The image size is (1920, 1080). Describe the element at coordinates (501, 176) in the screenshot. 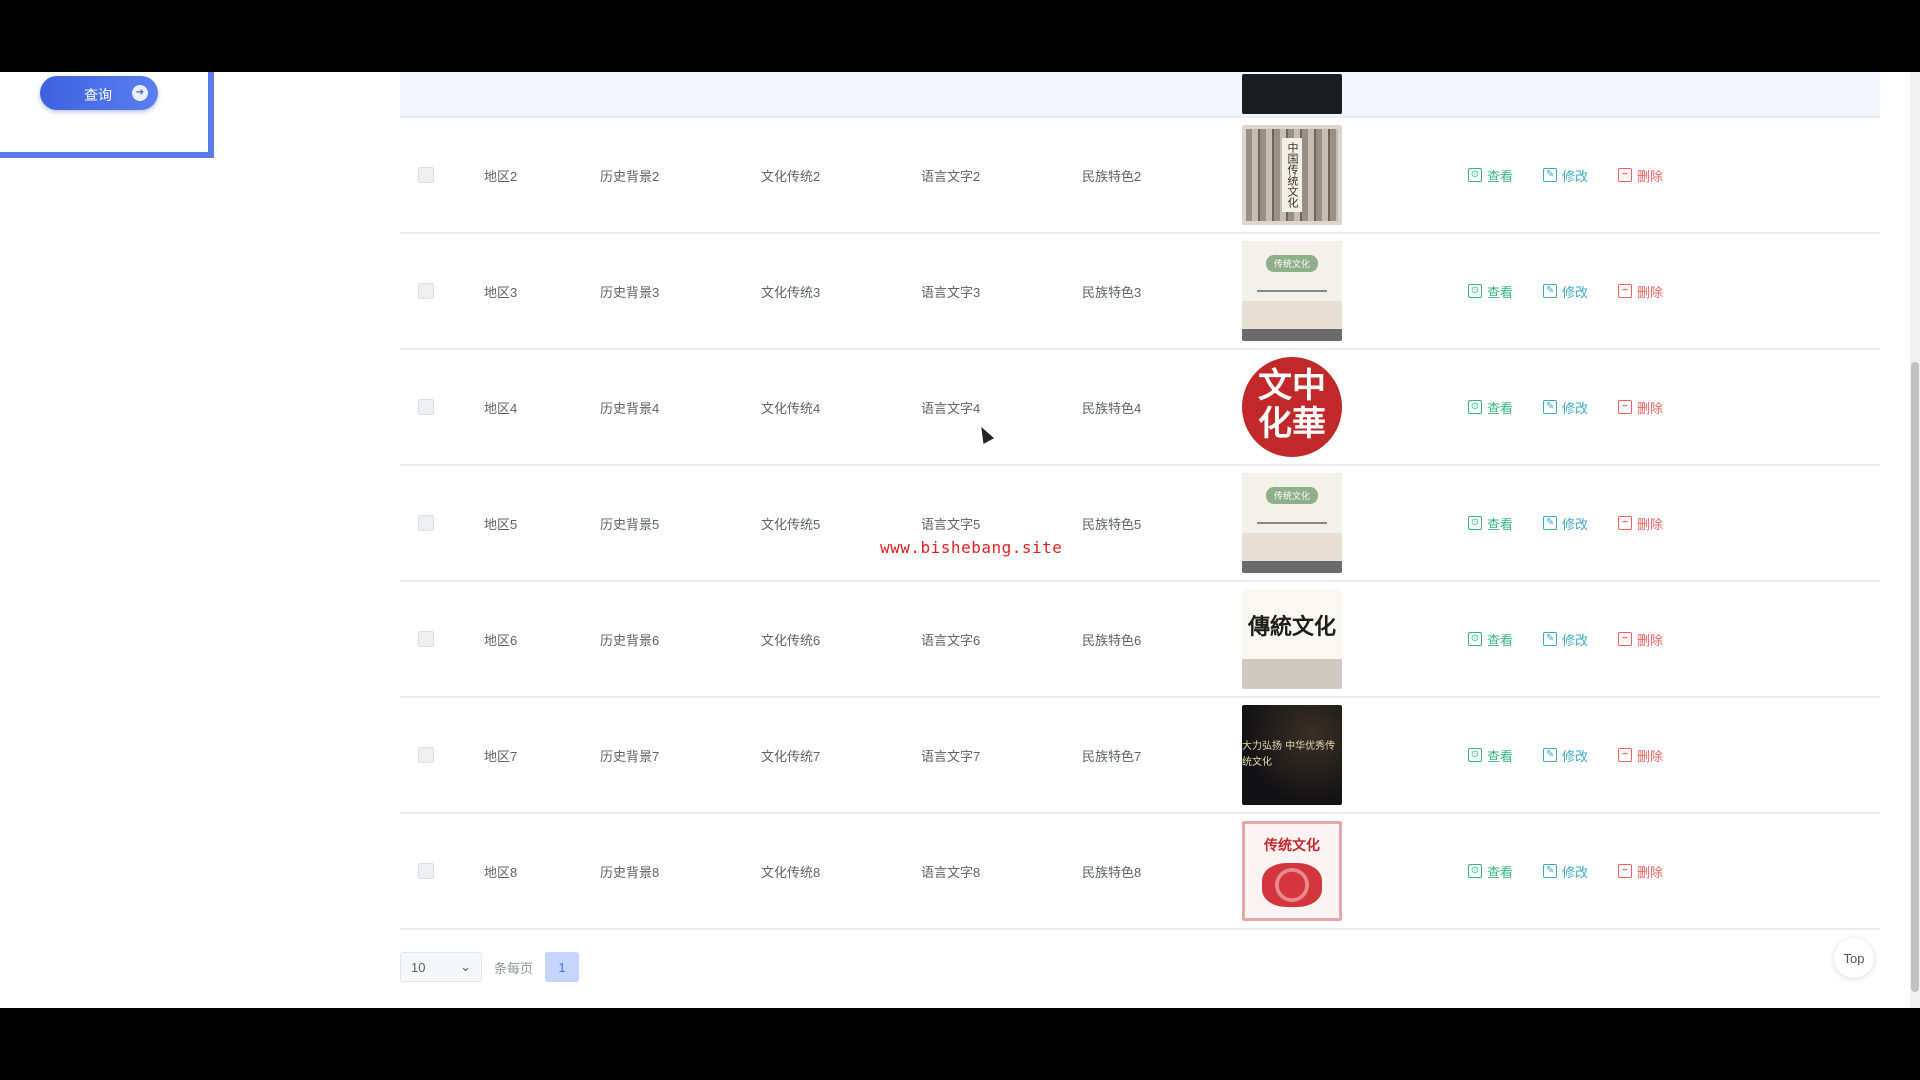

I see `region-cell: 地区2` at that location.